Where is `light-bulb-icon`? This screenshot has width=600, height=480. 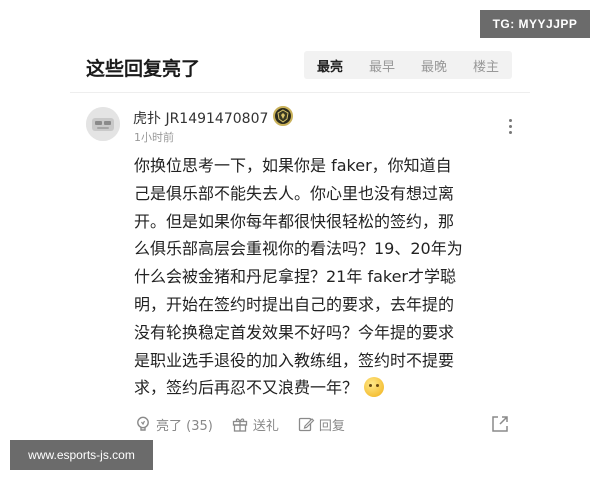
light-bulb-icon is located at coordinates (143, 423).